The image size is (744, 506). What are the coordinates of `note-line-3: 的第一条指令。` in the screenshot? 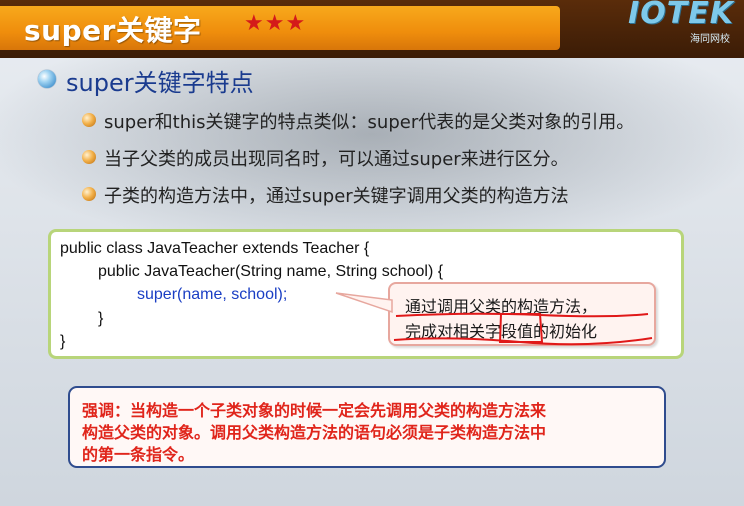 It's located at (138, 454).